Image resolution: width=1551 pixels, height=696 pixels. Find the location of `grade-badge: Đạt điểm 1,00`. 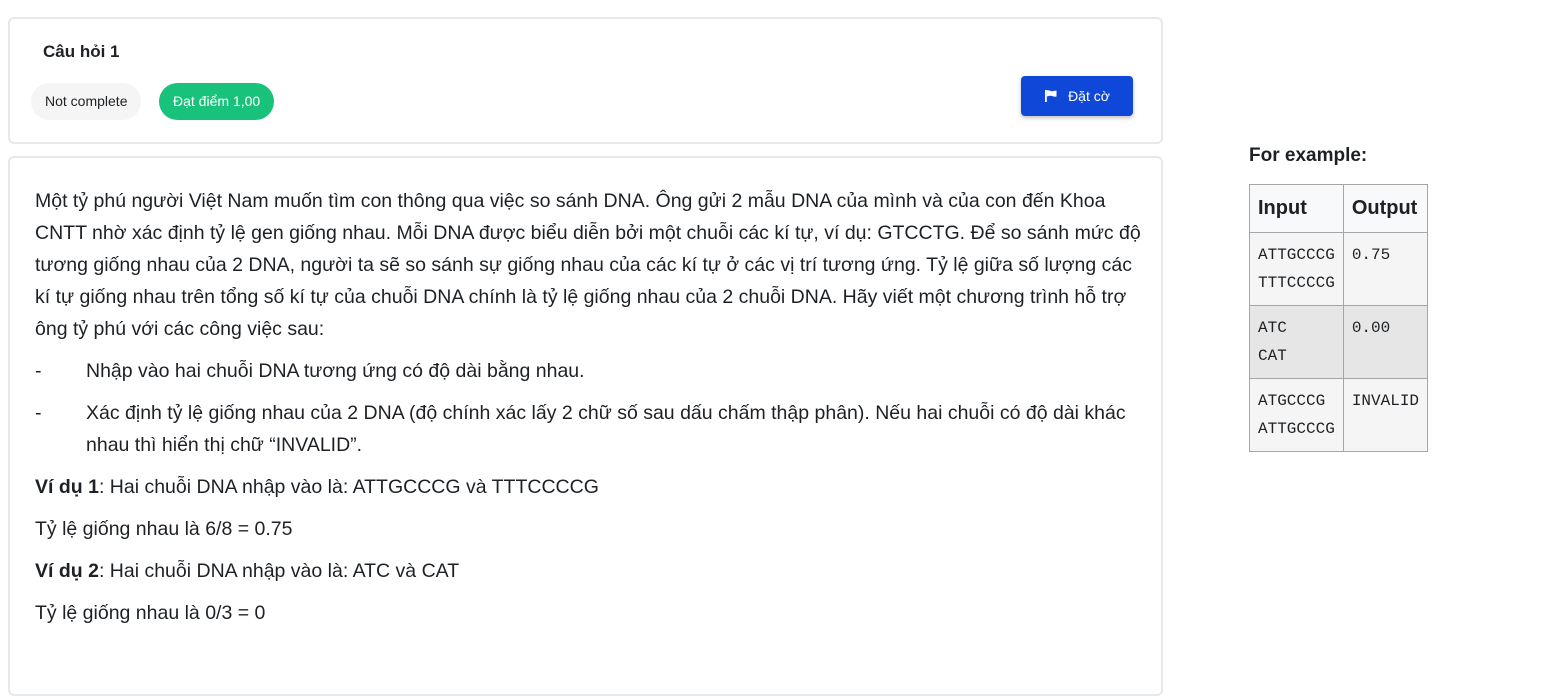

grade-badge: Đạt điểm 1,00 is located at coordinates (217, 101).